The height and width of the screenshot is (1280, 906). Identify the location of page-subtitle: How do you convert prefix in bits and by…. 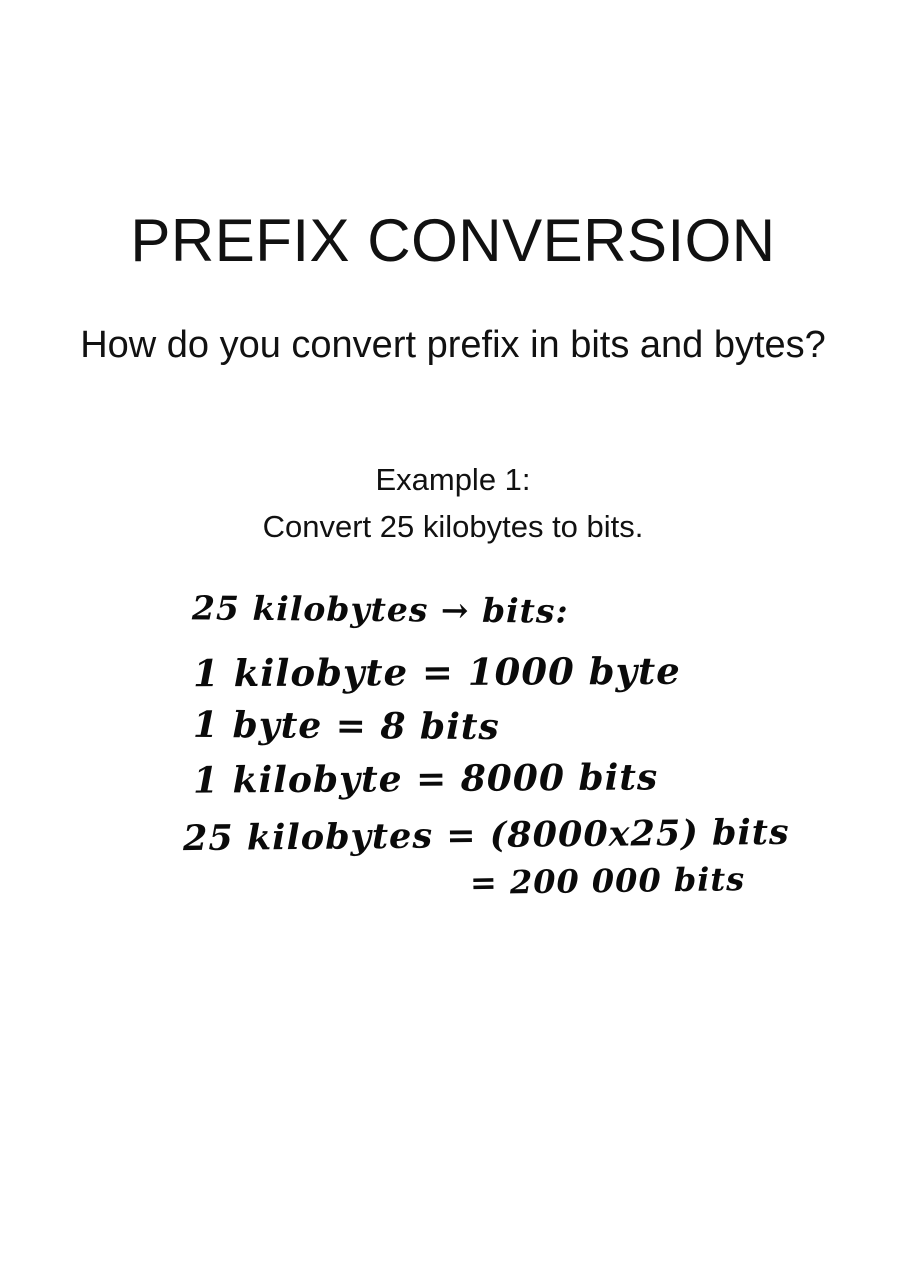
(453, 345).